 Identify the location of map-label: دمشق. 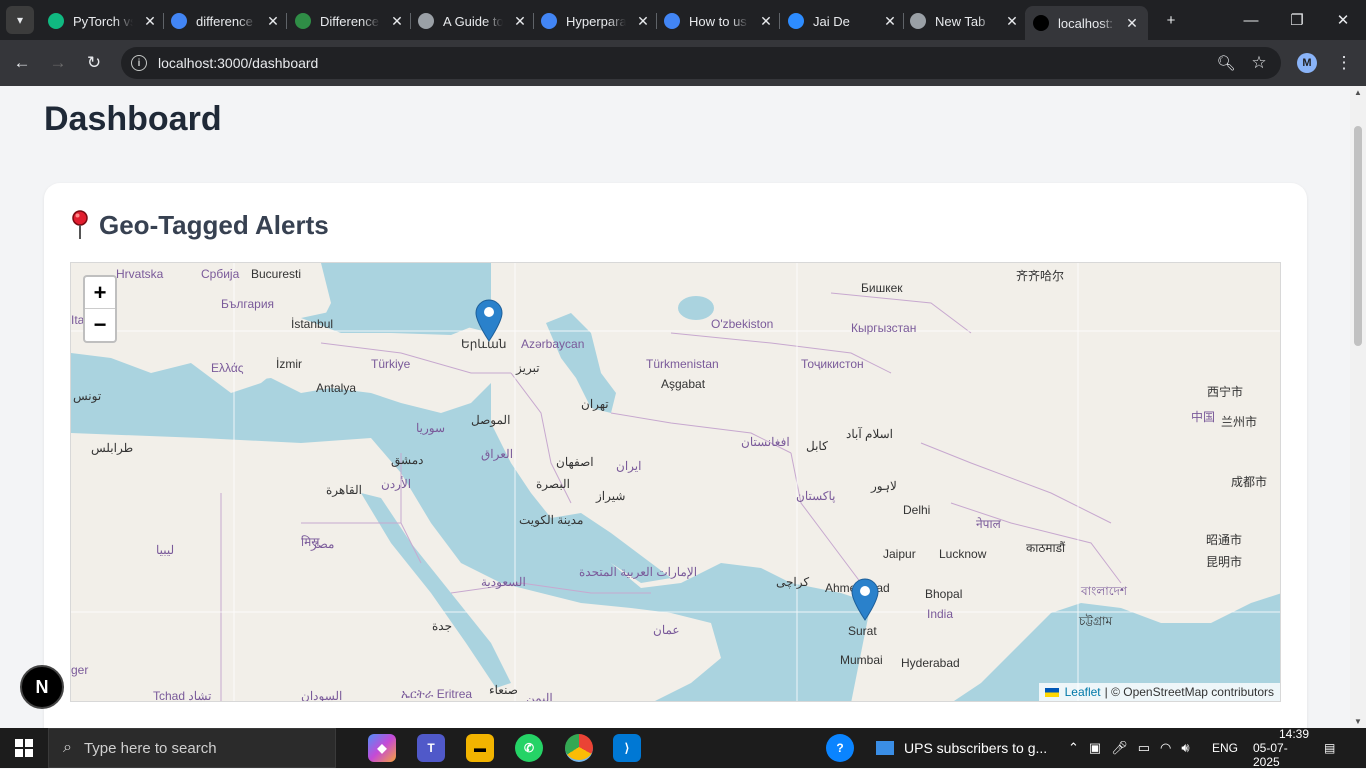
(407, 460).